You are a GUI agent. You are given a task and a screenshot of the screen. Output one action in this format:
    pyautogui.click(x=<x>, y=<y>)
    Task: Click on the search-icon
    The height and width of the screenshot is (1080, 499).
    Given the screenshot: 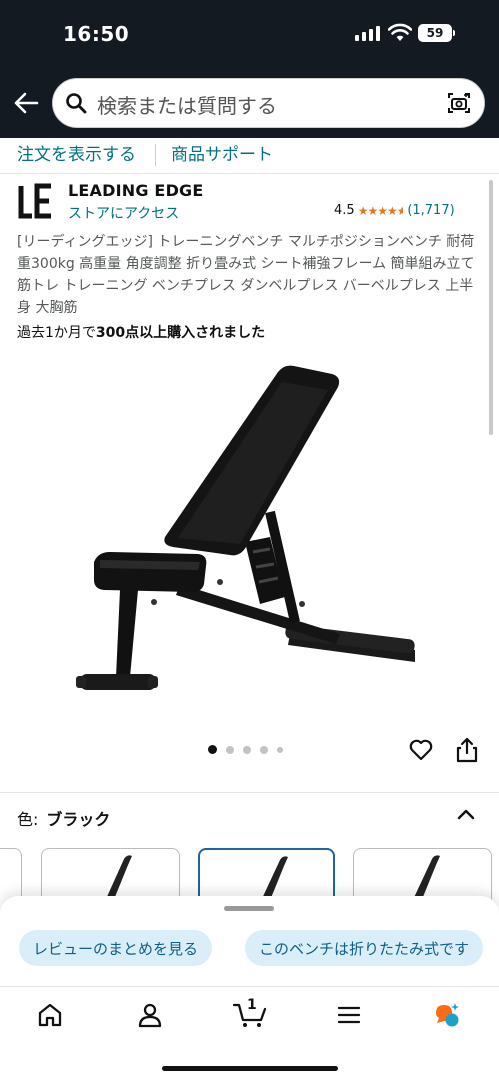 What is the action you would take?
    pyautogui.click(x=76, y=103)
    